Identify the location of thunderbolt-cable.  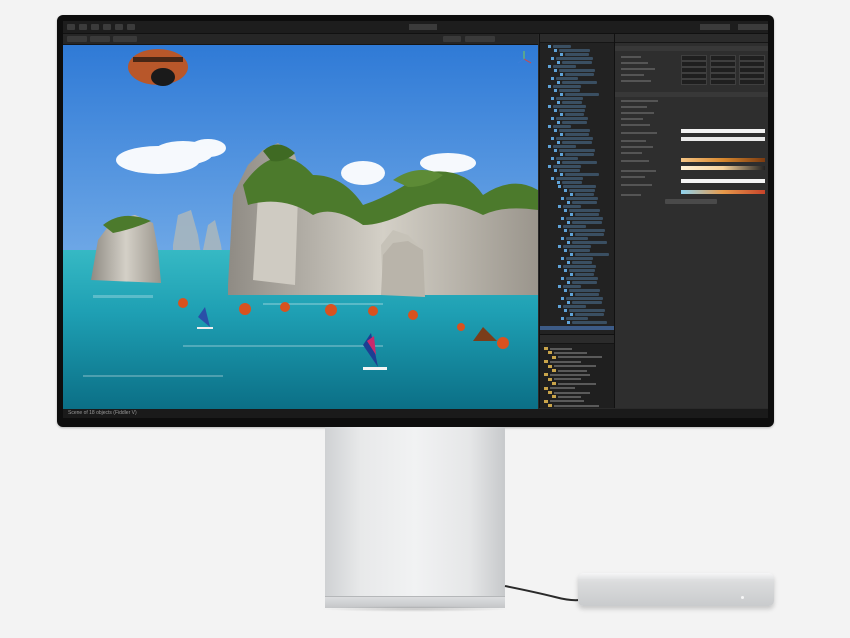
(542, 593).